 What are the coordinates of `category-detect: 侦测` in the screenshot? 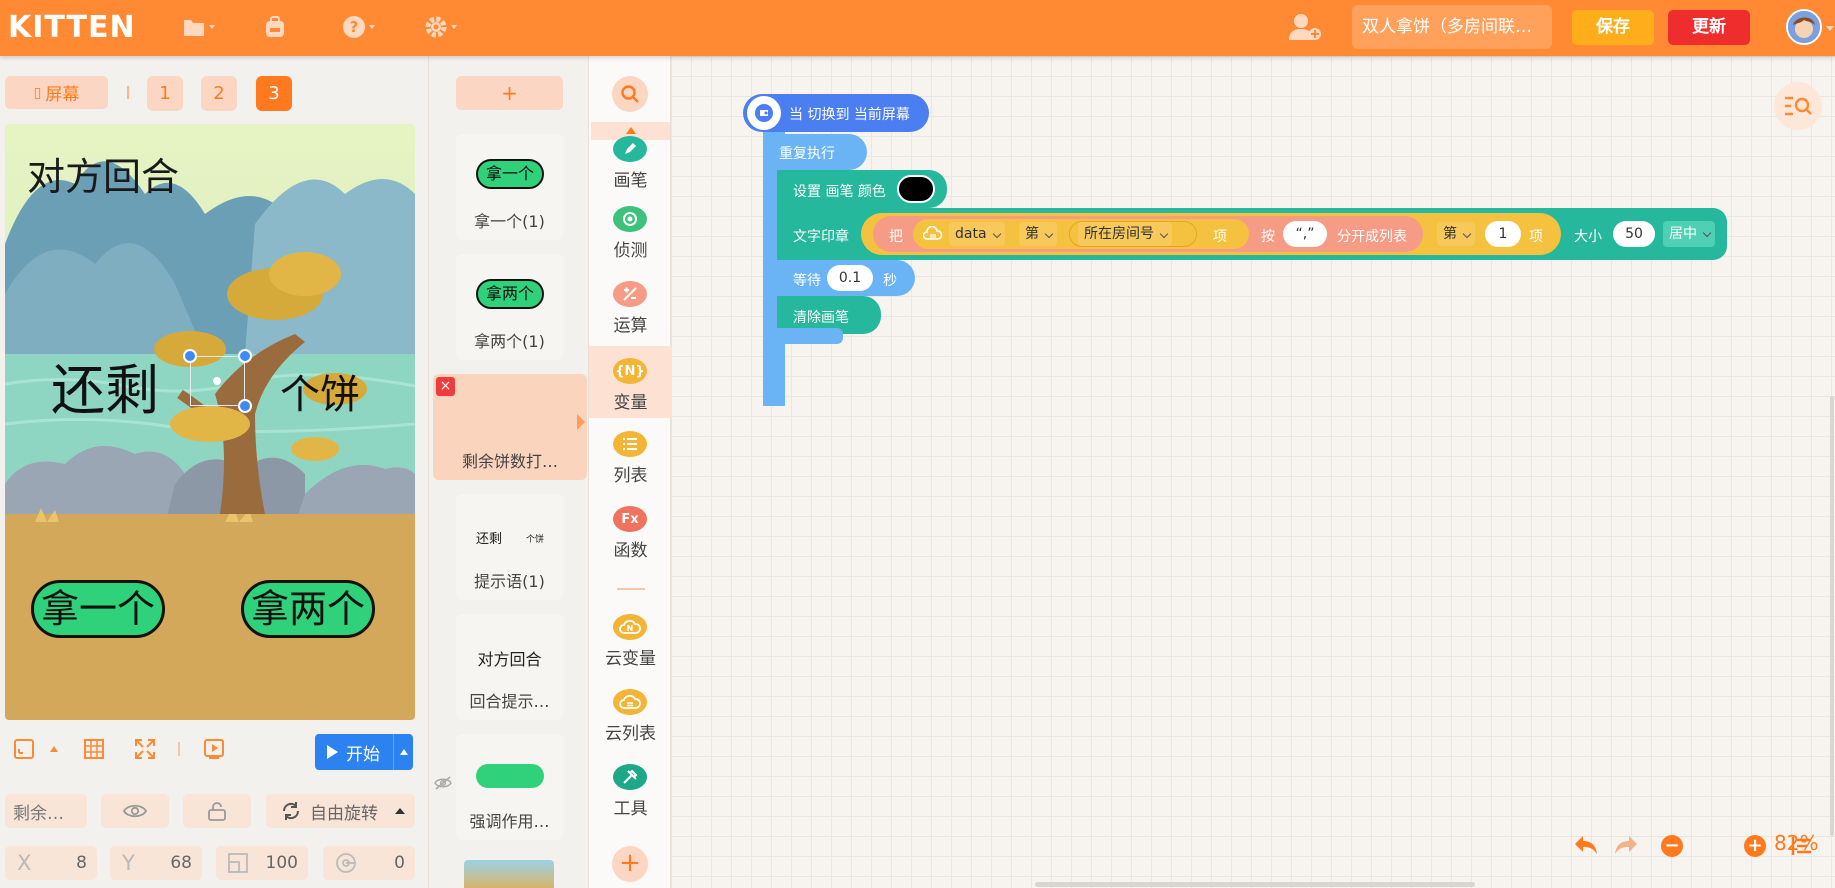 It's located at (630, 242).